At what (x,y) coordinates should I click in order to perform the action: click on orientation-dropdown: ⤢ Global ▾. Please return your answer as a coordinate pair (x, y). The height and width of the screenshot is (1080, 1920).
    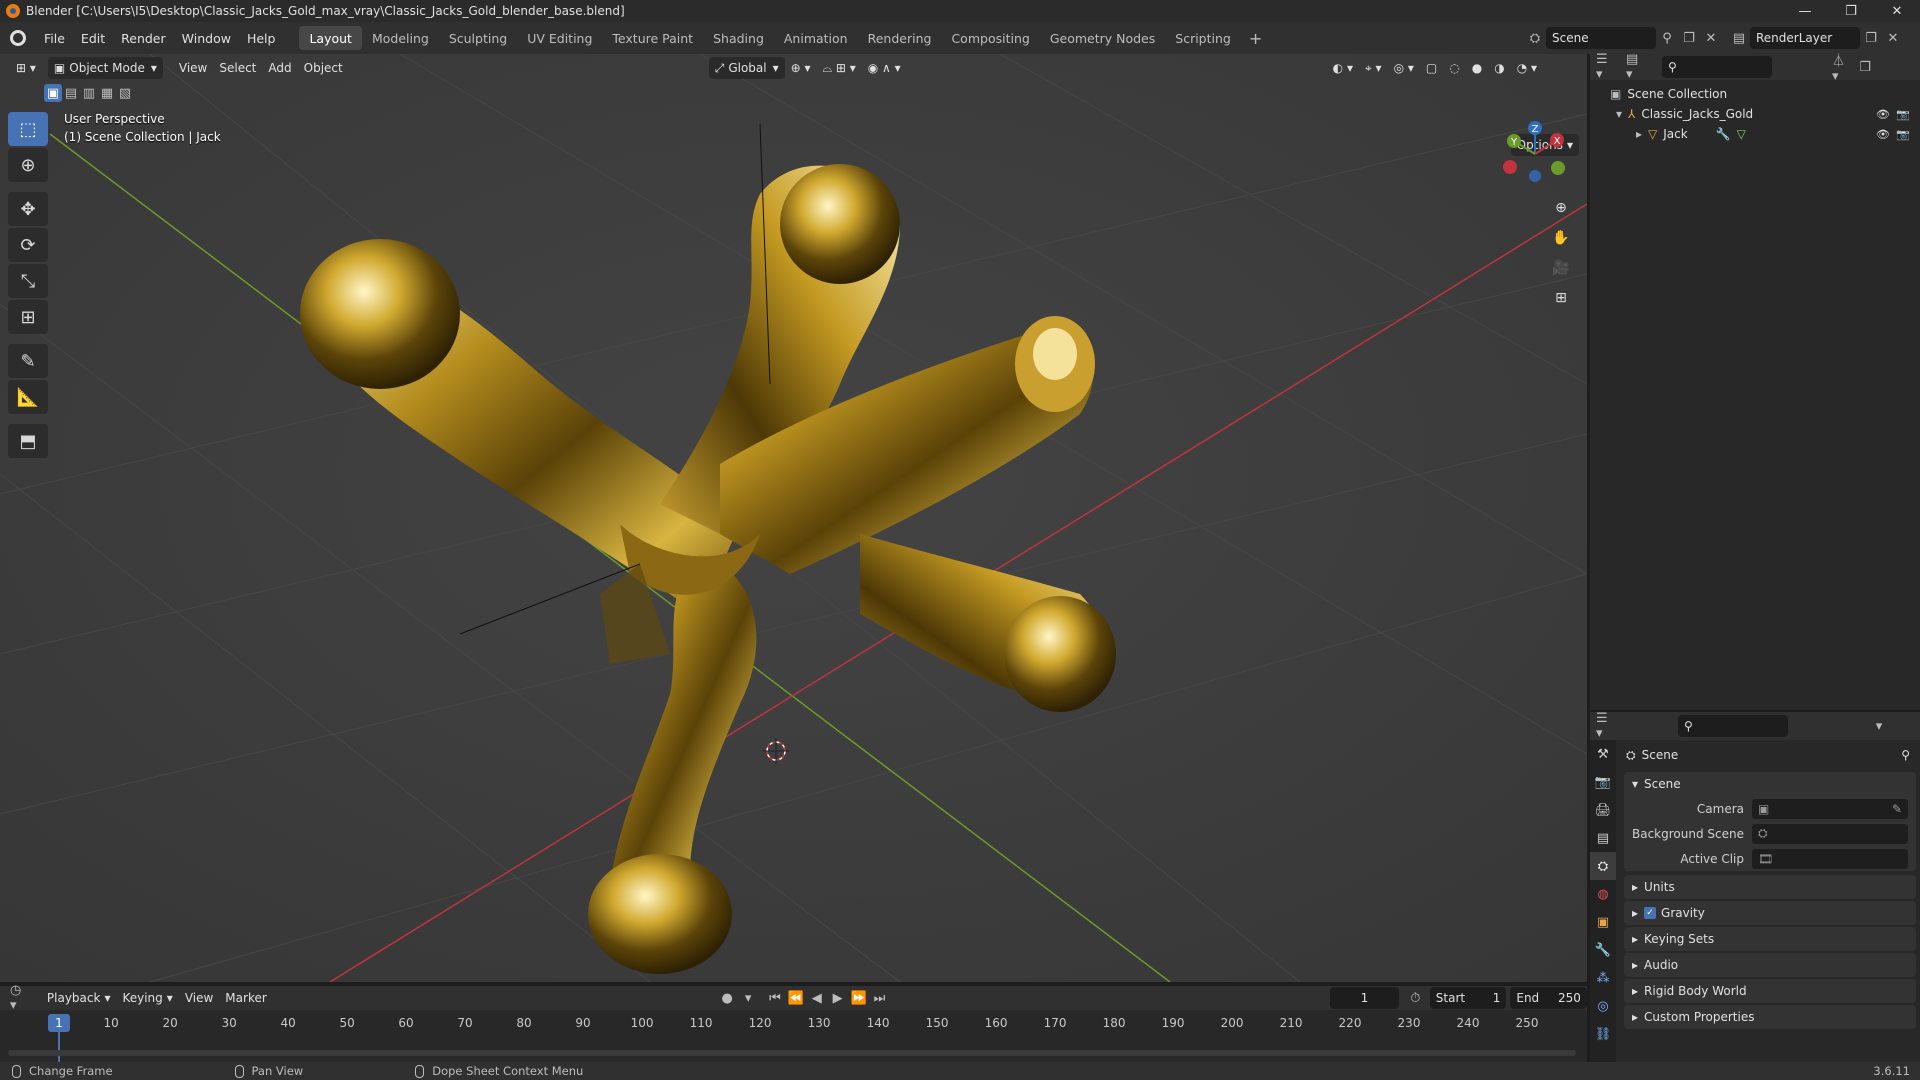
    Looking at the image, I should click on (746, 68).